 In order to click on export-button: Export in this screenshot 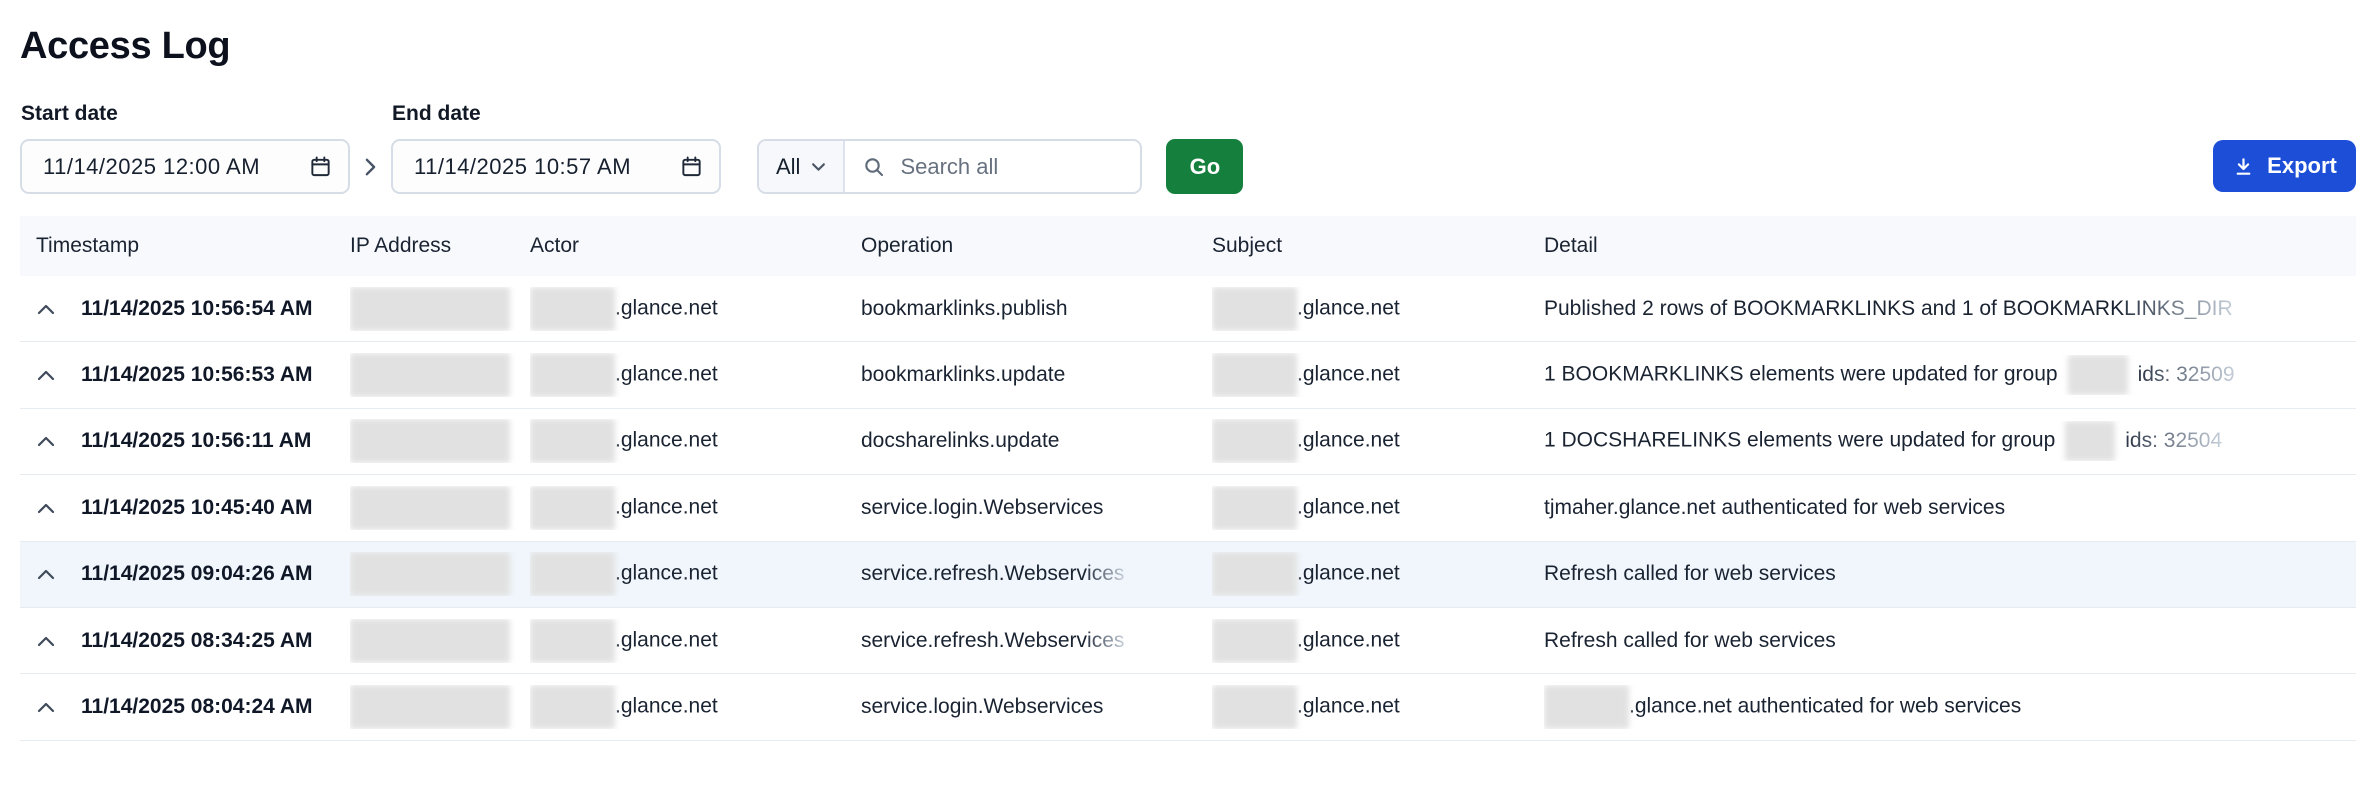, I will do `click(2284, 166)`.